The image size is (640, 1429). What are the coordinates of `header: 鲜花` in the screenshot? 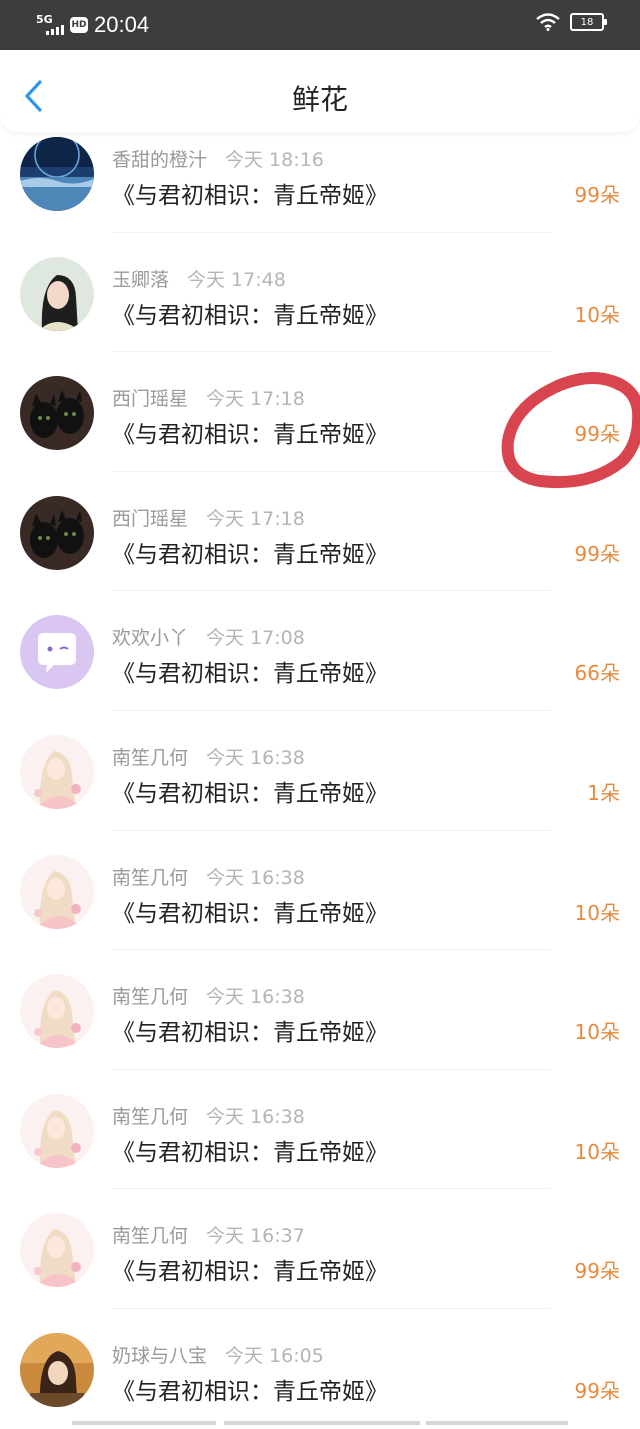 It's located at (320, 91).